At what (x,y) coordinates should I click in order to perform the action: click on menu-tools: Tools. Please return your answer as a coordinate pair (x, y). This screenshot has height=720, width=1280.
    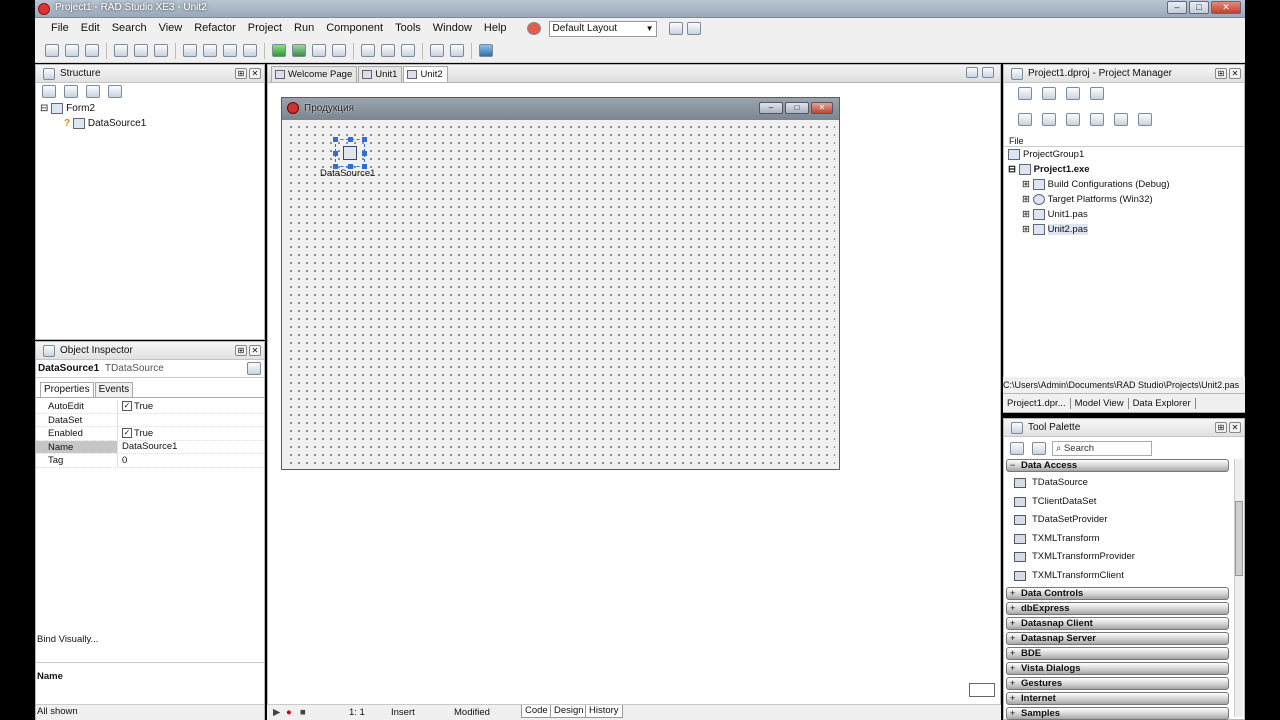
    Looking at the image, I should click on (408, 28).